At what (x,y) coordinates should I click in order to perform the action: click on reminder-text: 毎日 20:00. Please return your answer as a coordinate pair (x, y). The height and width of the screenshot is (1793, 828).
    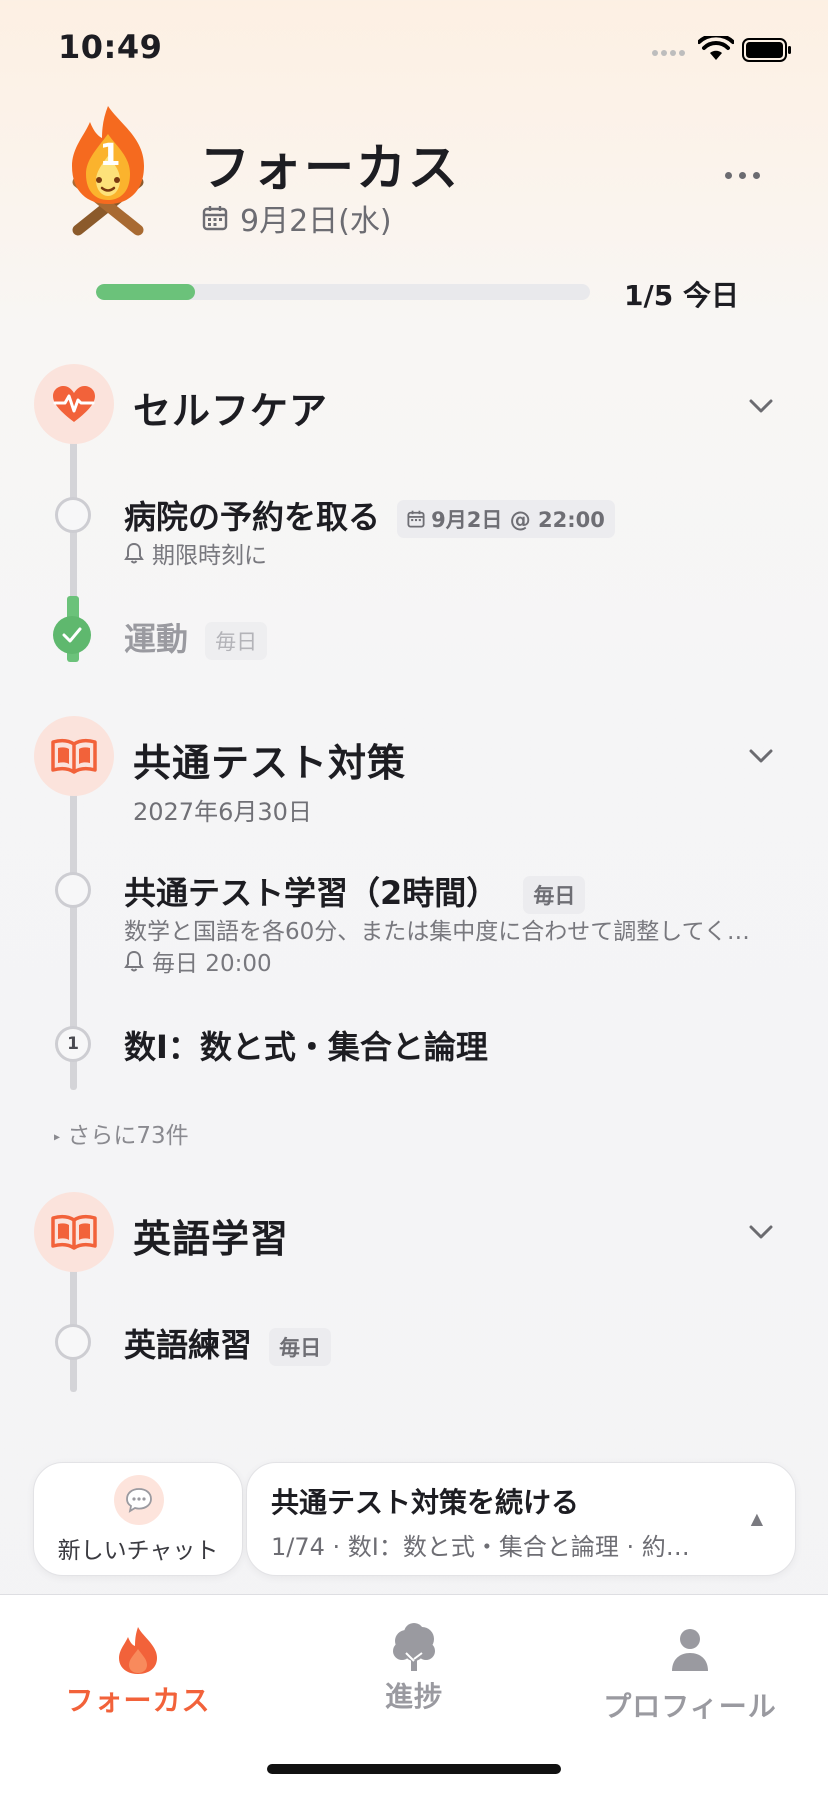
    Looking at the image, I should click on (212, 964).